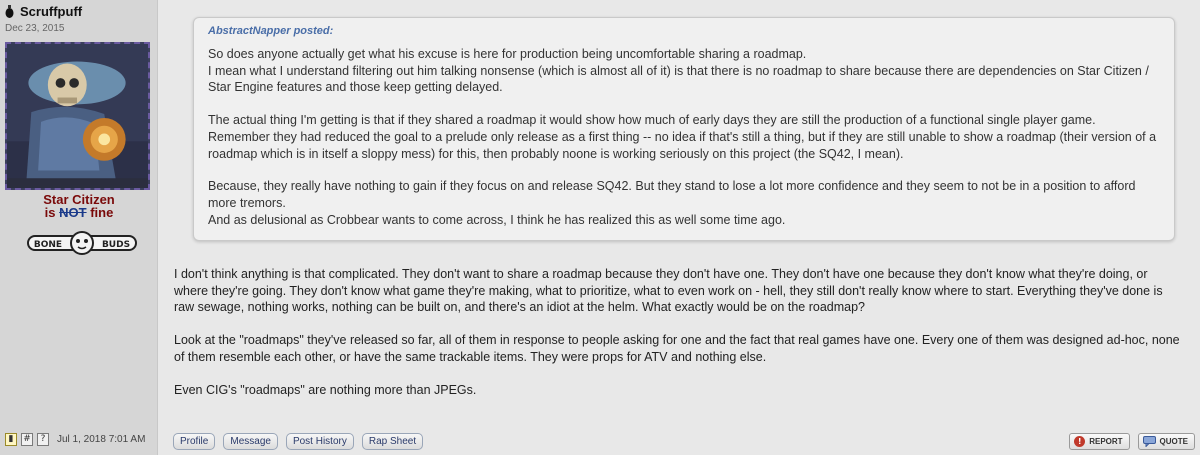  What do you see at coordinates (48, 245) in the screenshot?
I see `svg-text: BONE` at bounding box center [48, 245].